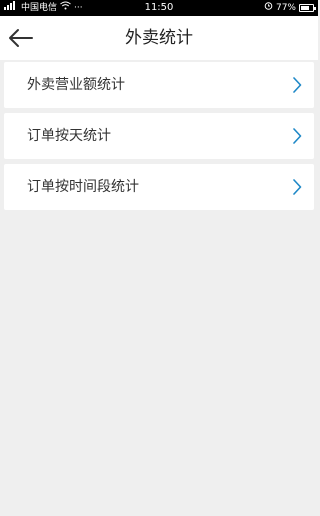  I want to click on app-header: 外卖统计, so click(159, 38).